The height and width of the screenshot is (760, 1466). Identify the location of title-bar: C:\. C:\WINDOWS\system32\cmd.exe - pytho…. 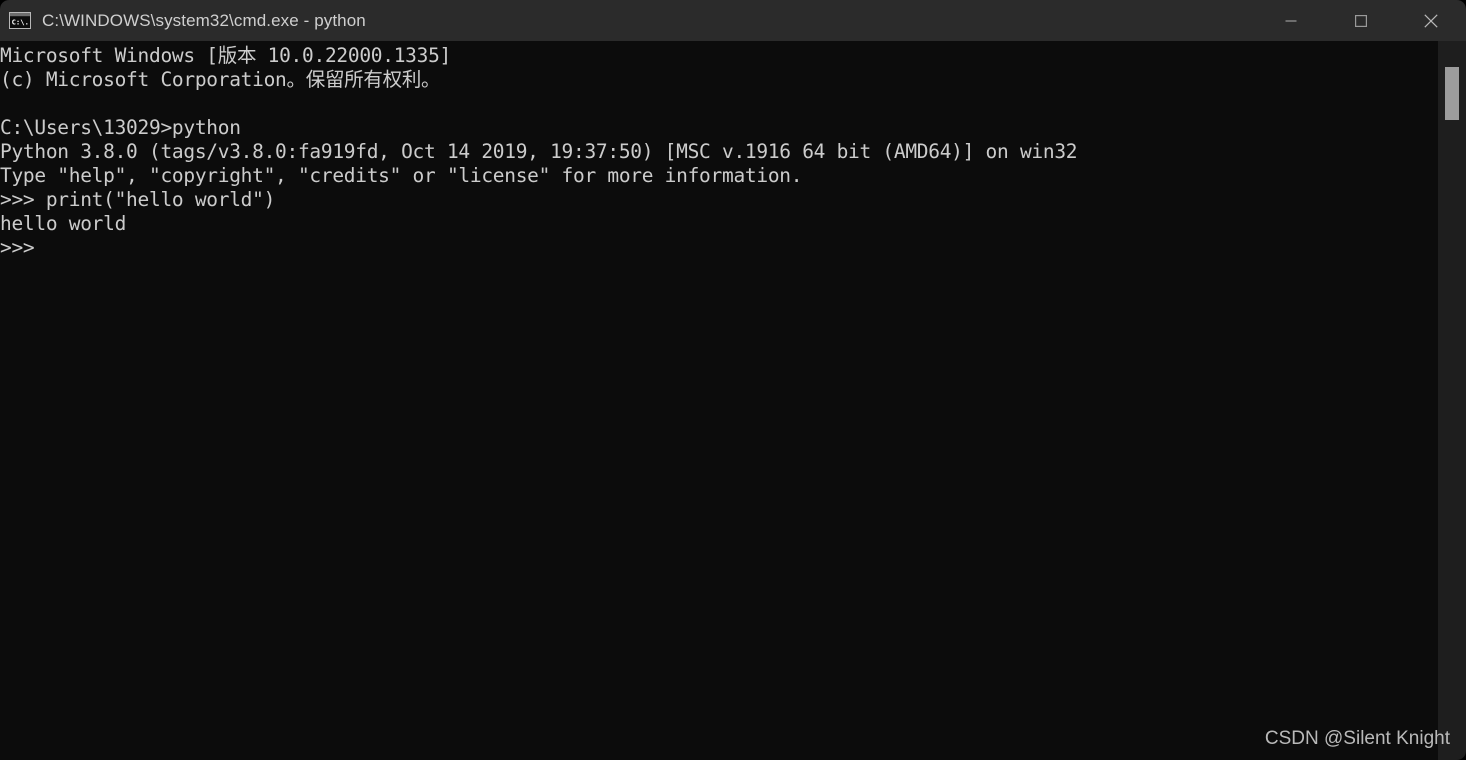
(733, 20).